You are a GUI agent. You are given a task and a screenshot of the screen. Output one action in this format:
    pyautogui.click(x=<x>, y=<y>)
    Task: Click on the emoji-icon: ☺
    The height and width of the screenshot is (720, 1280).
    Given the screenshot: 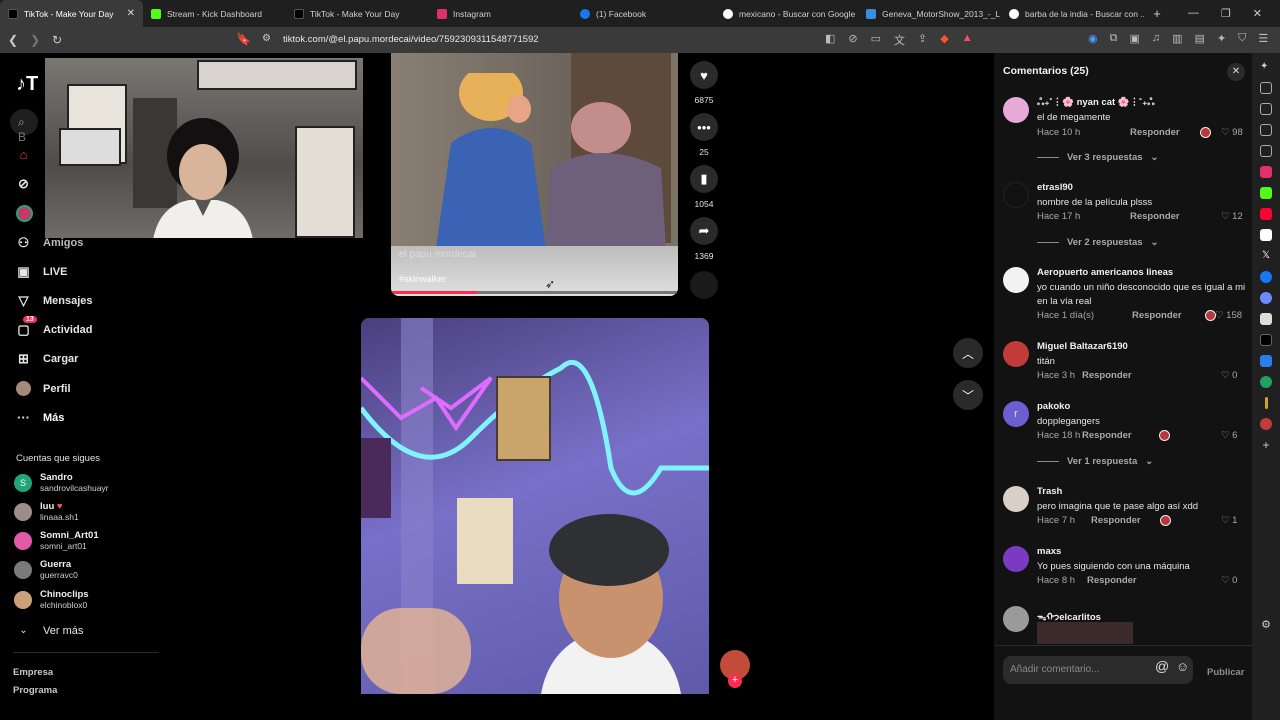 What is the action you would take?
    pyautogui.click(x=1182, y=666)
    